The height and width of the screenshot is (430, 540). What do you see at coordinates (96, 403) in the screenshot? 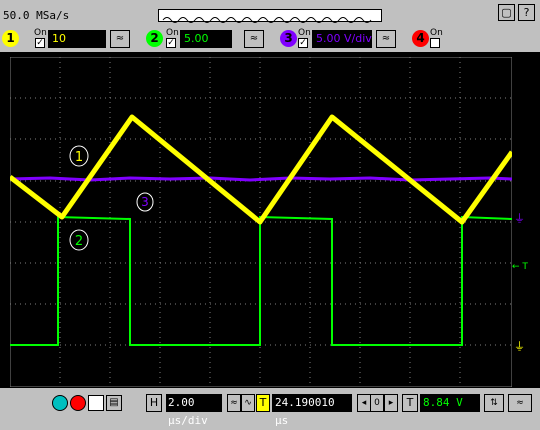
I see `single-icon` at bounding box center [96, 403].